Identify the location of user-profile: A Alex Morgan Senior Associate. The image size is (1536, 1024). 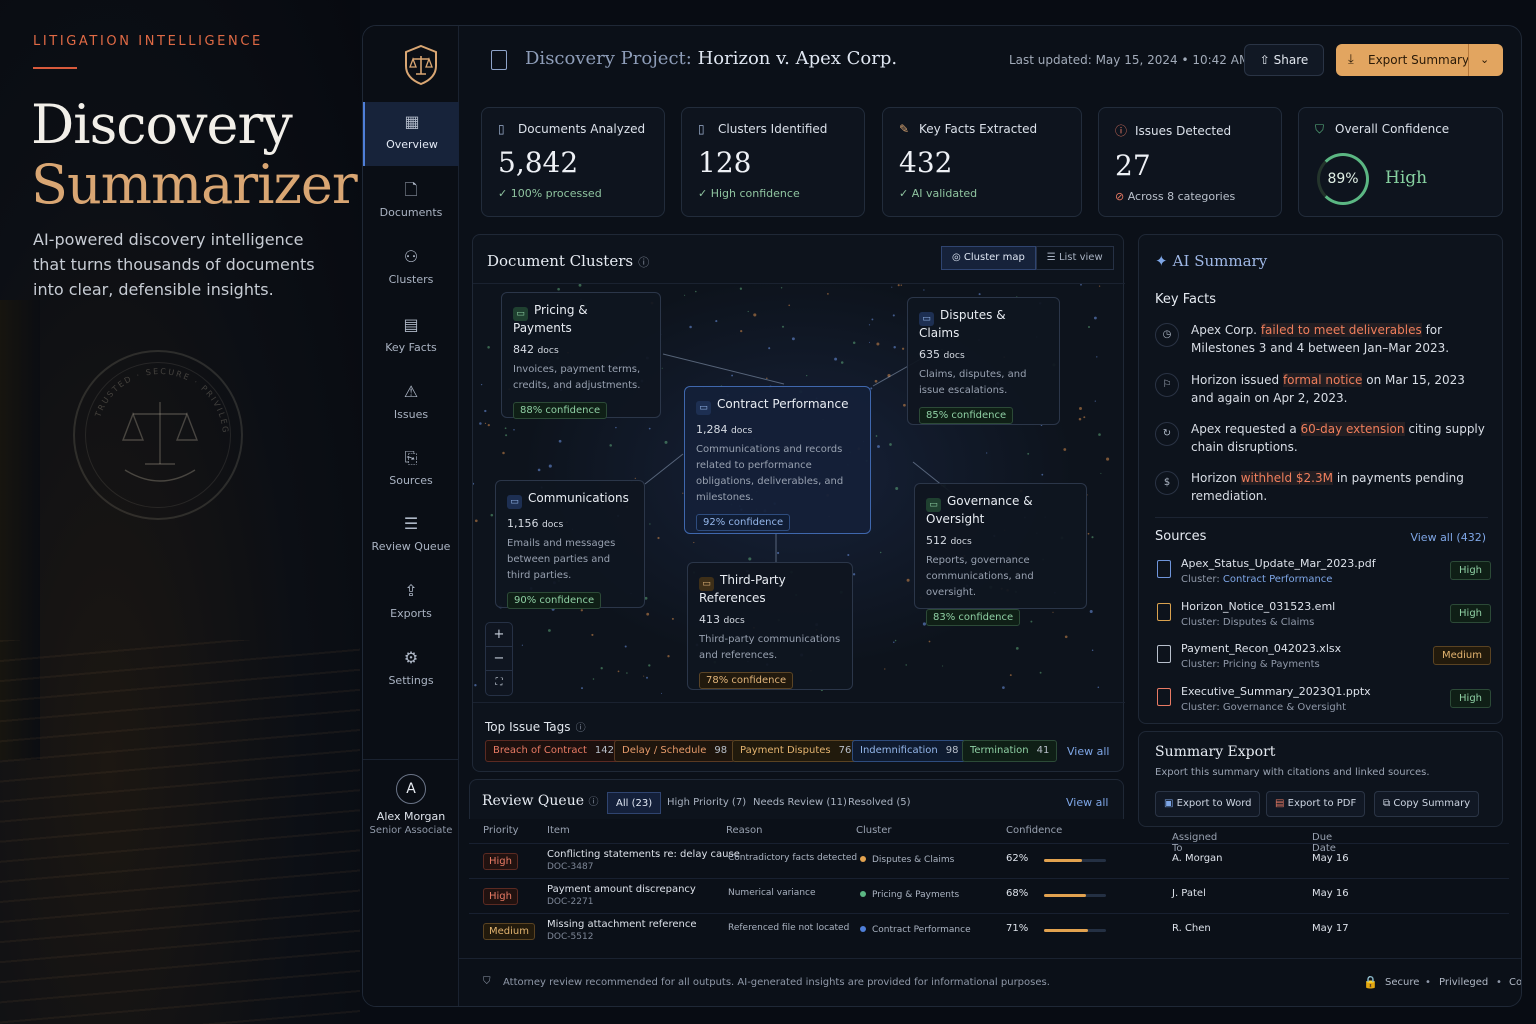
(411, 797).